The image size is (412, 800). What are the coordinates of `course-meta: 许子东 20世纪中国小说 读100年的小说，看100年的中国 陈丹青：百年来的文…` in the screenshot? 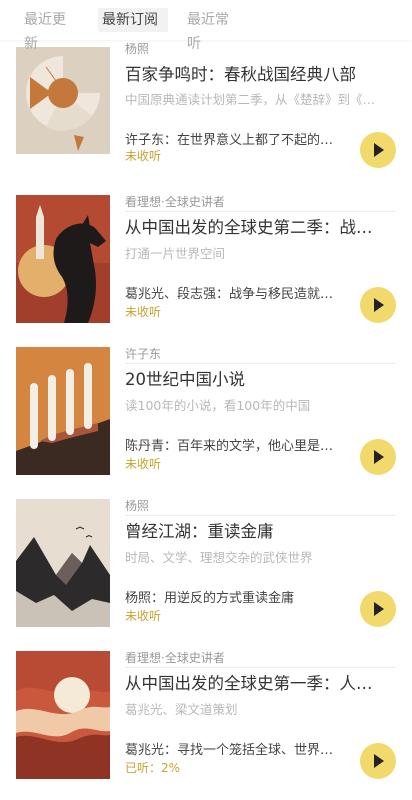 It's located at (260, 411).